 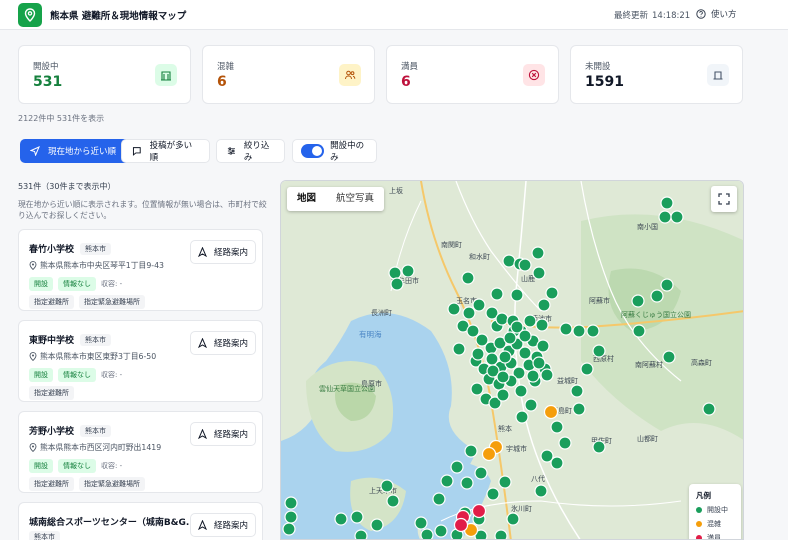 I want to click on open-only-toggle: 開設中のみ, so click(x=334, y=151).